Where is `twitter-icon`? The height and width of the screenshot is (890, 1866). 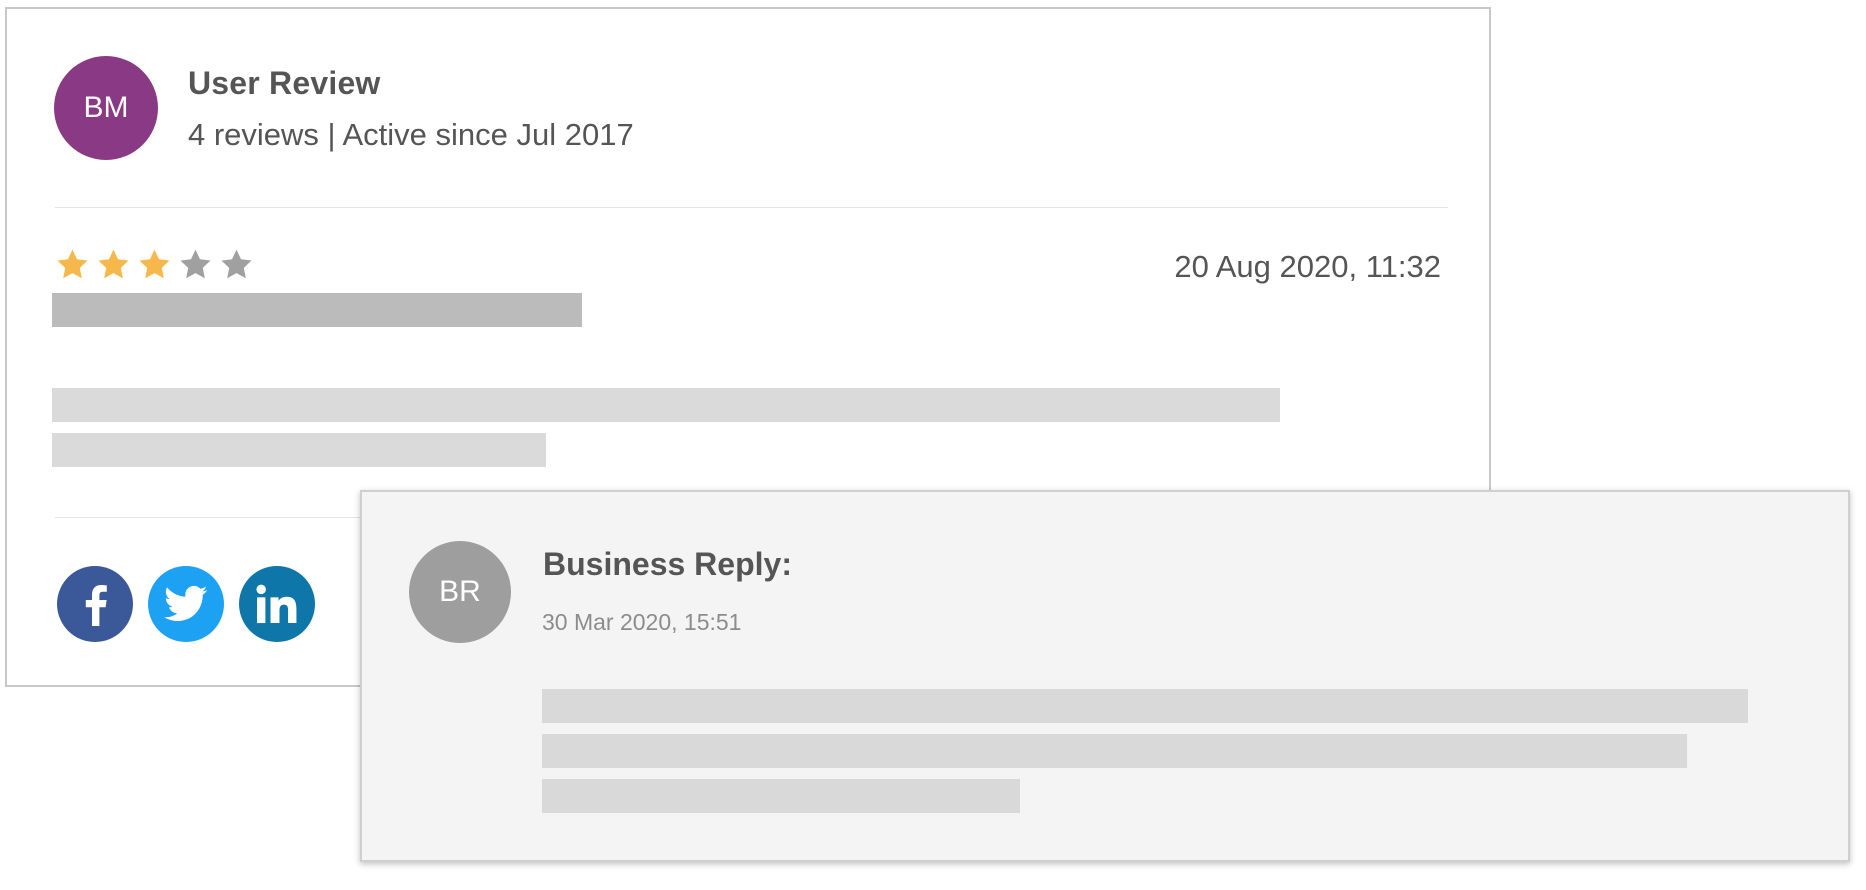
twitter-icon is located at coordinates (186, 603).